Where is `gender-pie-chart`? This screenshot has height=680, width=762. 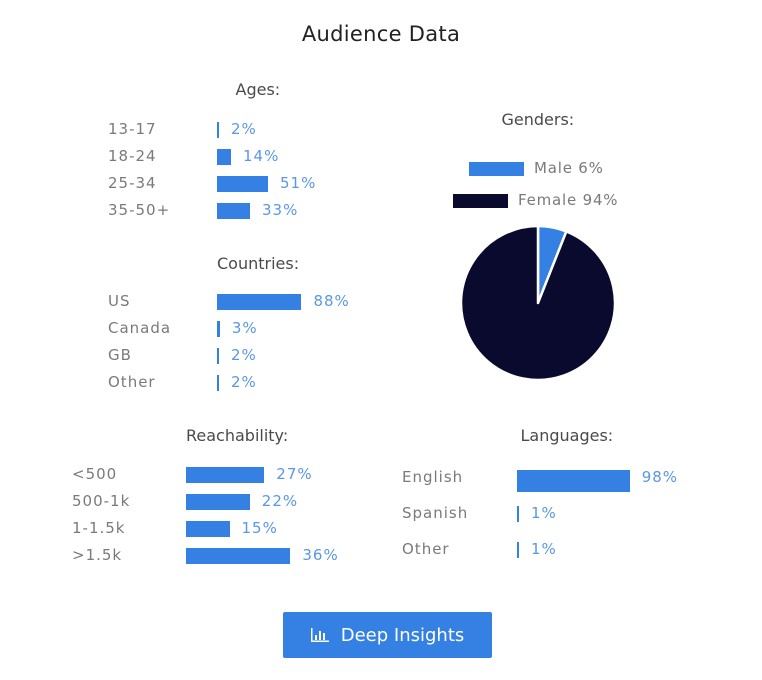 gender-pie-chart is located at coordinates (538, 303).